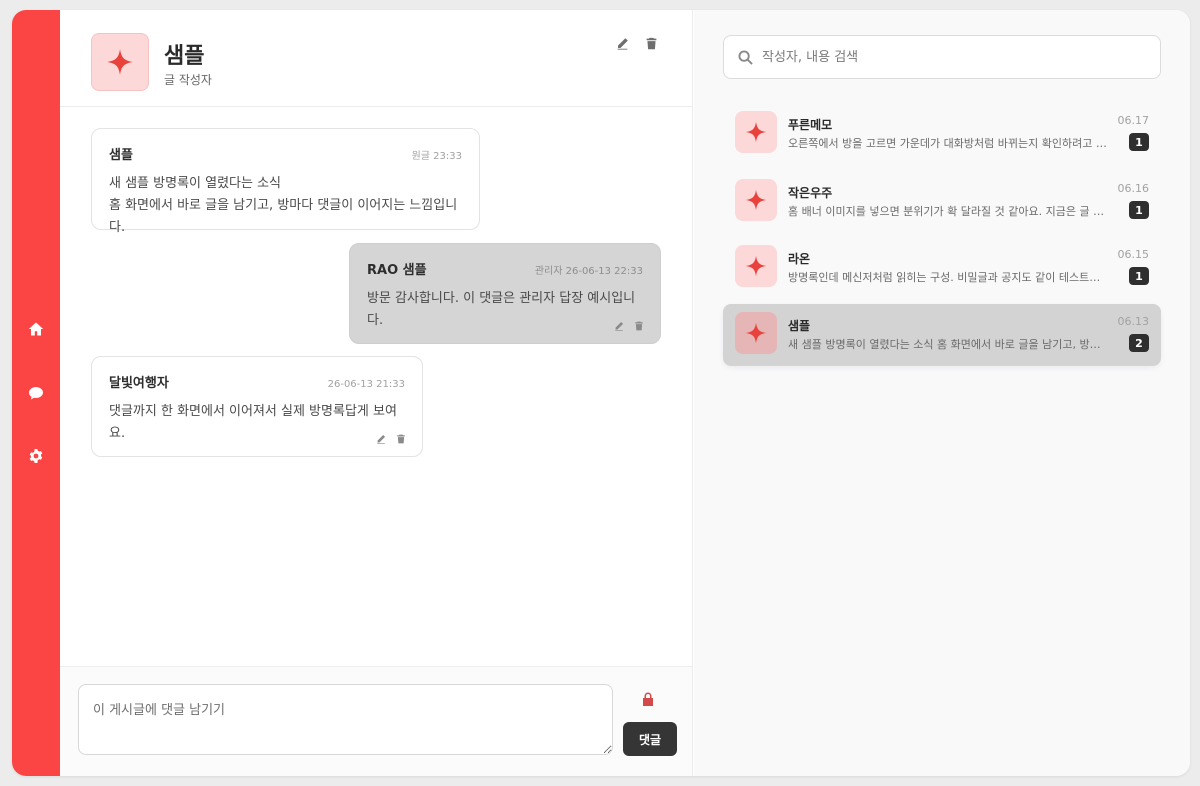 The width and height of the screenshot is (1200, 786). What do you see at coordinates (345, 719) in the screenshot?
I see `comment-input` at bounding box center [345, 719].